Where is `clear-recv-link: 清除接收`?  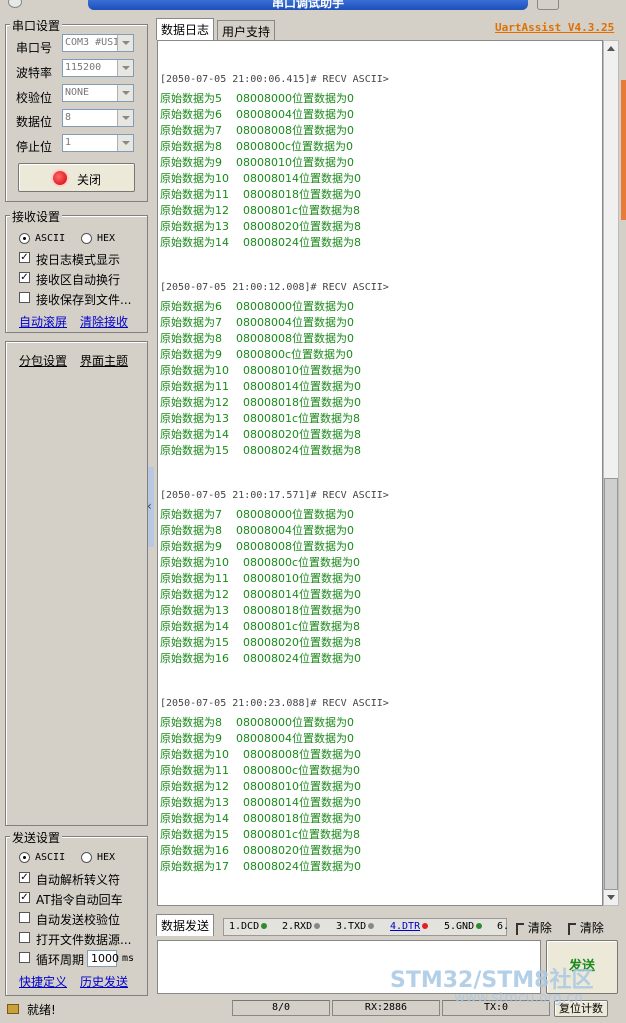 clear-recv-link: 清除接收 is located at coordinates (104, 321).